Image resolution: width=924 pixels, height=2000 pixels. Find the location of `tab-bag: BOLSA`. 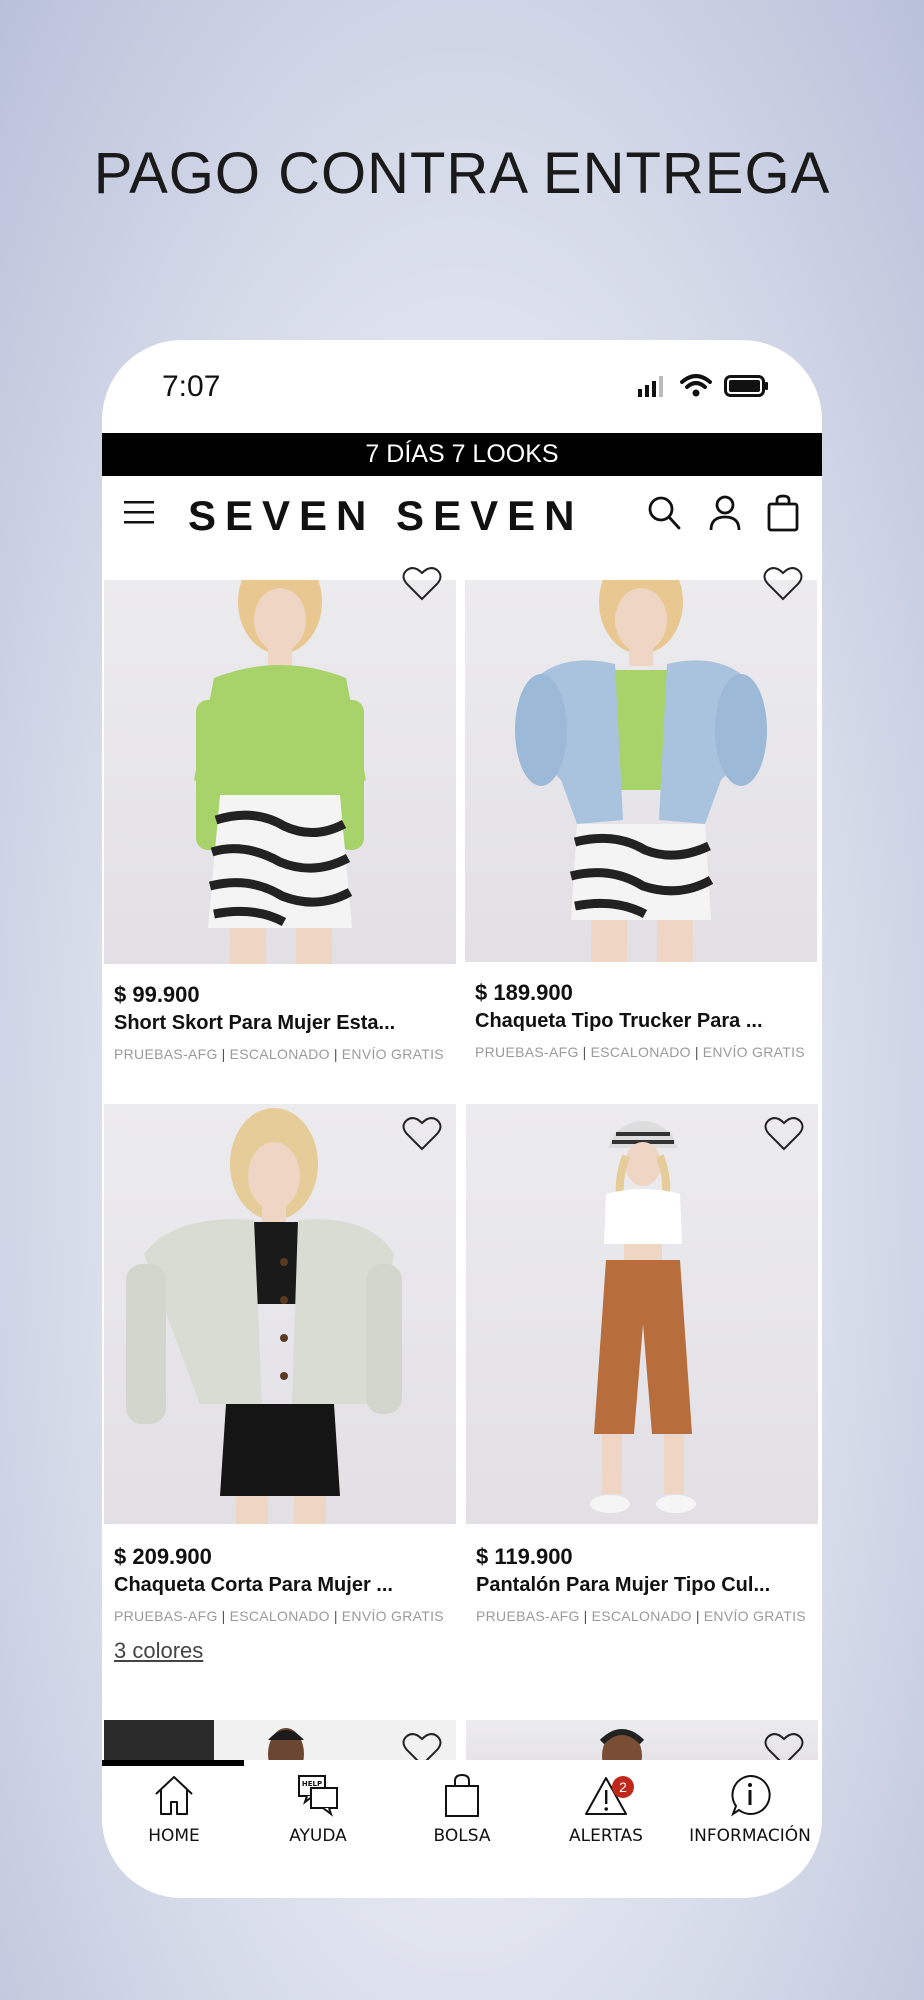

tab-bag: BOLSA is located at coordinates (462, 1809).